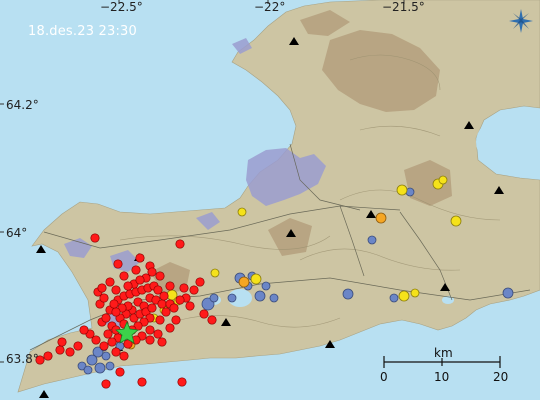 Image resolution: width=540 pixels, height=400 pixels. Describe the element at coordinates (443, 353) in the screenshot. I see `scale-unit: km` at that location.